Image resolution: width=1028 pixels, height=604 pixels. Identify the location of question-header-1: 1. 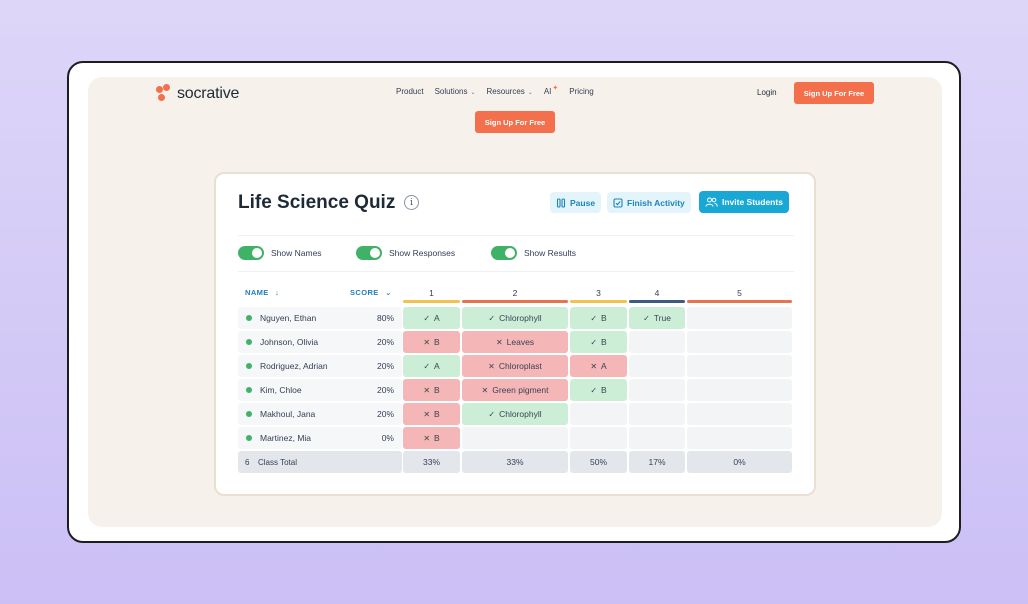
(431, 293).